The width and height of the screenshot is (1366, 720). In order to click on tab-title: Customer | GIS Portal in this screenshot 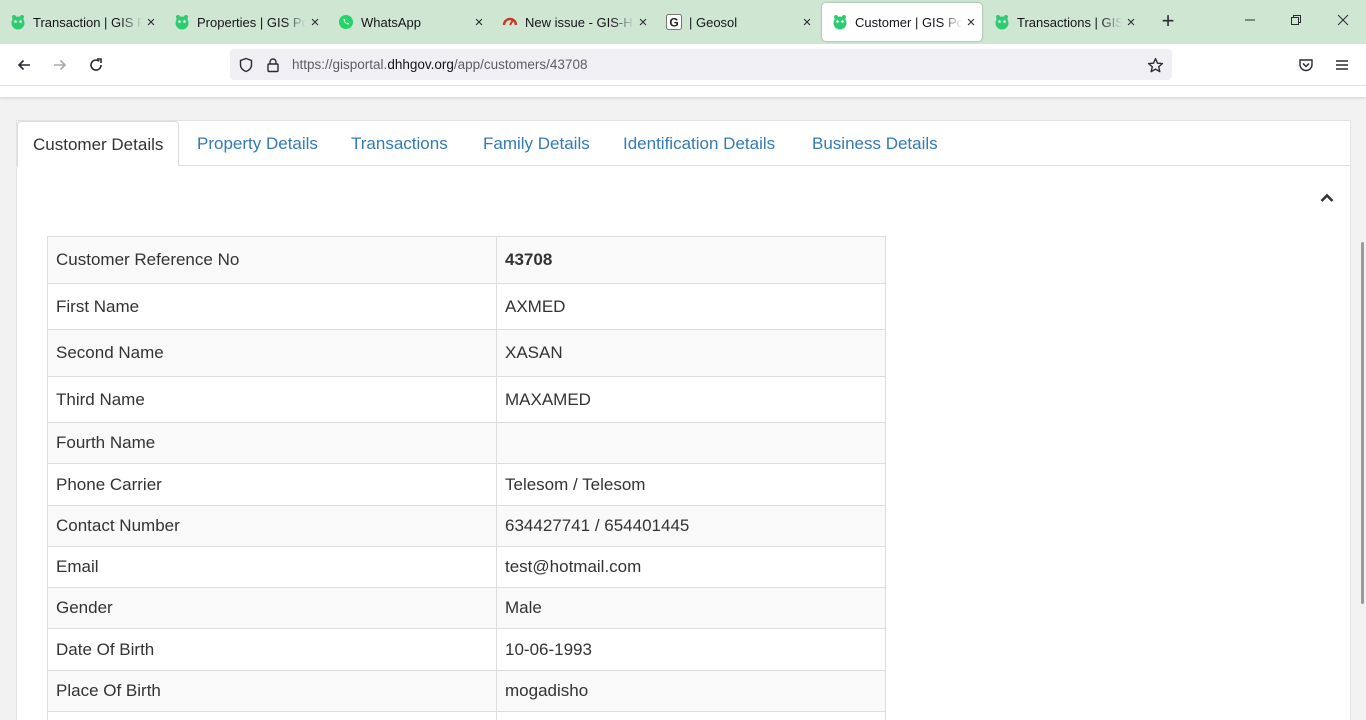, I will do `click(908, 22)`.